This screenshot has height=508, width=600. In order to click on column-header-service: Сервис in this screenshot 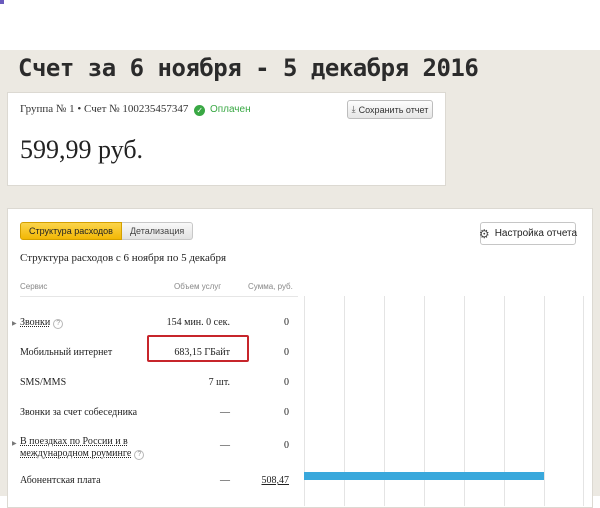, I will do `click(34, 286)`.